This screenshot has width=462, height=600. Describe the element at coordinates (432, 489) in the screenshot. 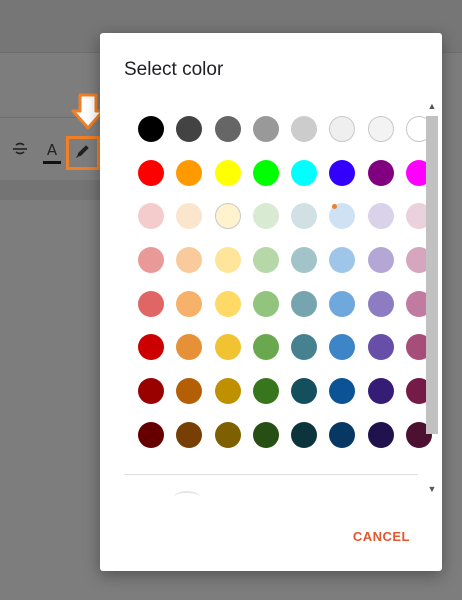

I see `scroll-down-icon: ▼` at that location.